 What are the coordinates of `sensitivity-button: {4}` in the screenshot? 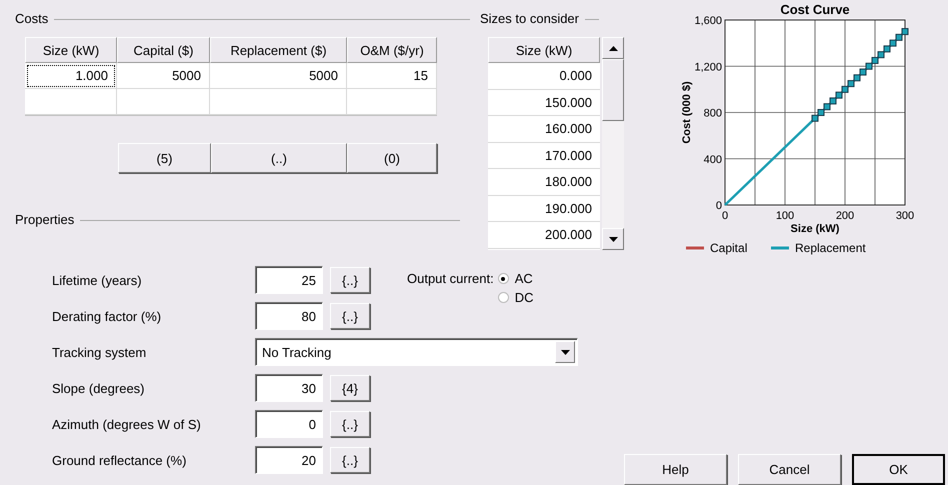 It's located at (350, 388).